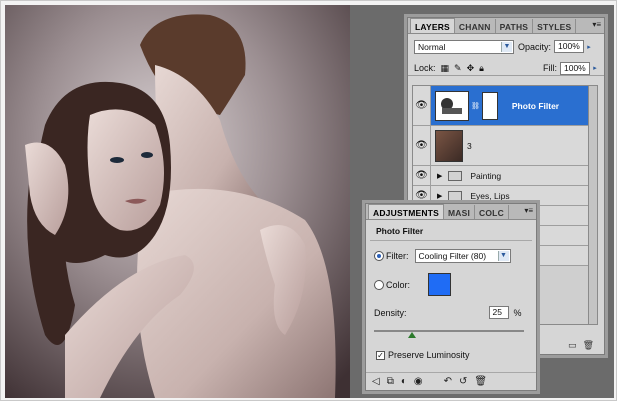 Image resolution: width=617 pixels, height=401 pixels. I want to click on opacity-label: Opacity:, so click(535, 46).